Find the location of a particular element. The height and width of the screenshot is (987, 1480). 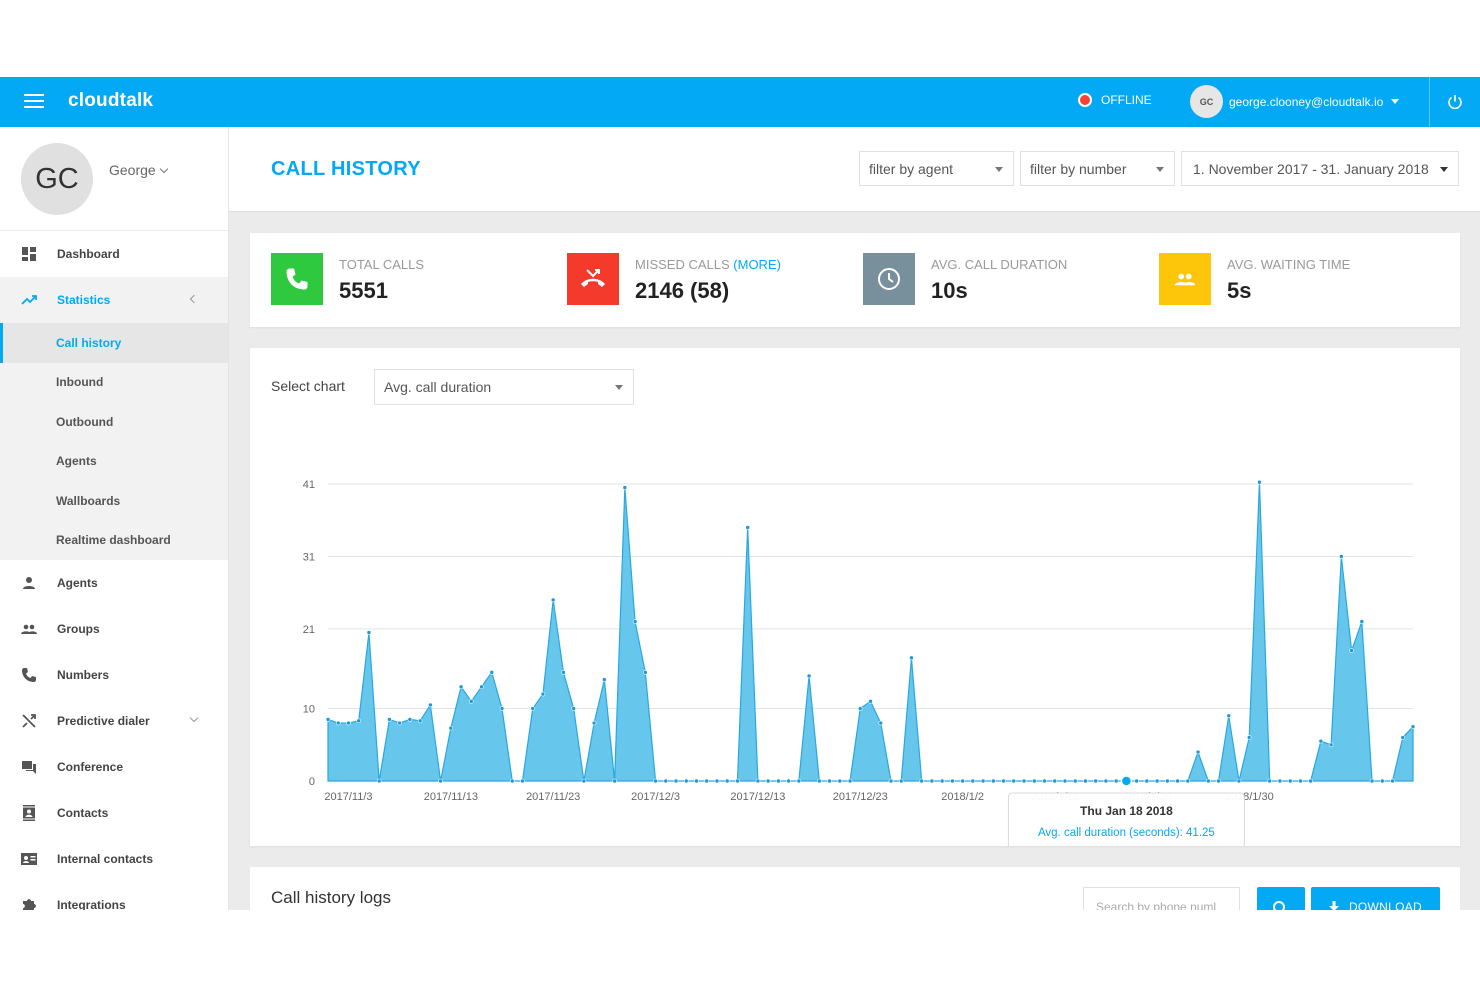

missed-call-icon is located at coordinates (593, 278).